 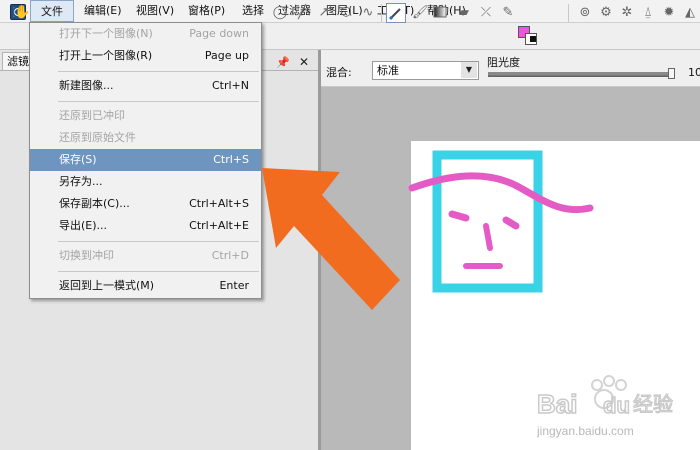 I want to click on menu-item-return-previous-mode: 返回到上一模式(M) Enter, so click(x=145, y=286).